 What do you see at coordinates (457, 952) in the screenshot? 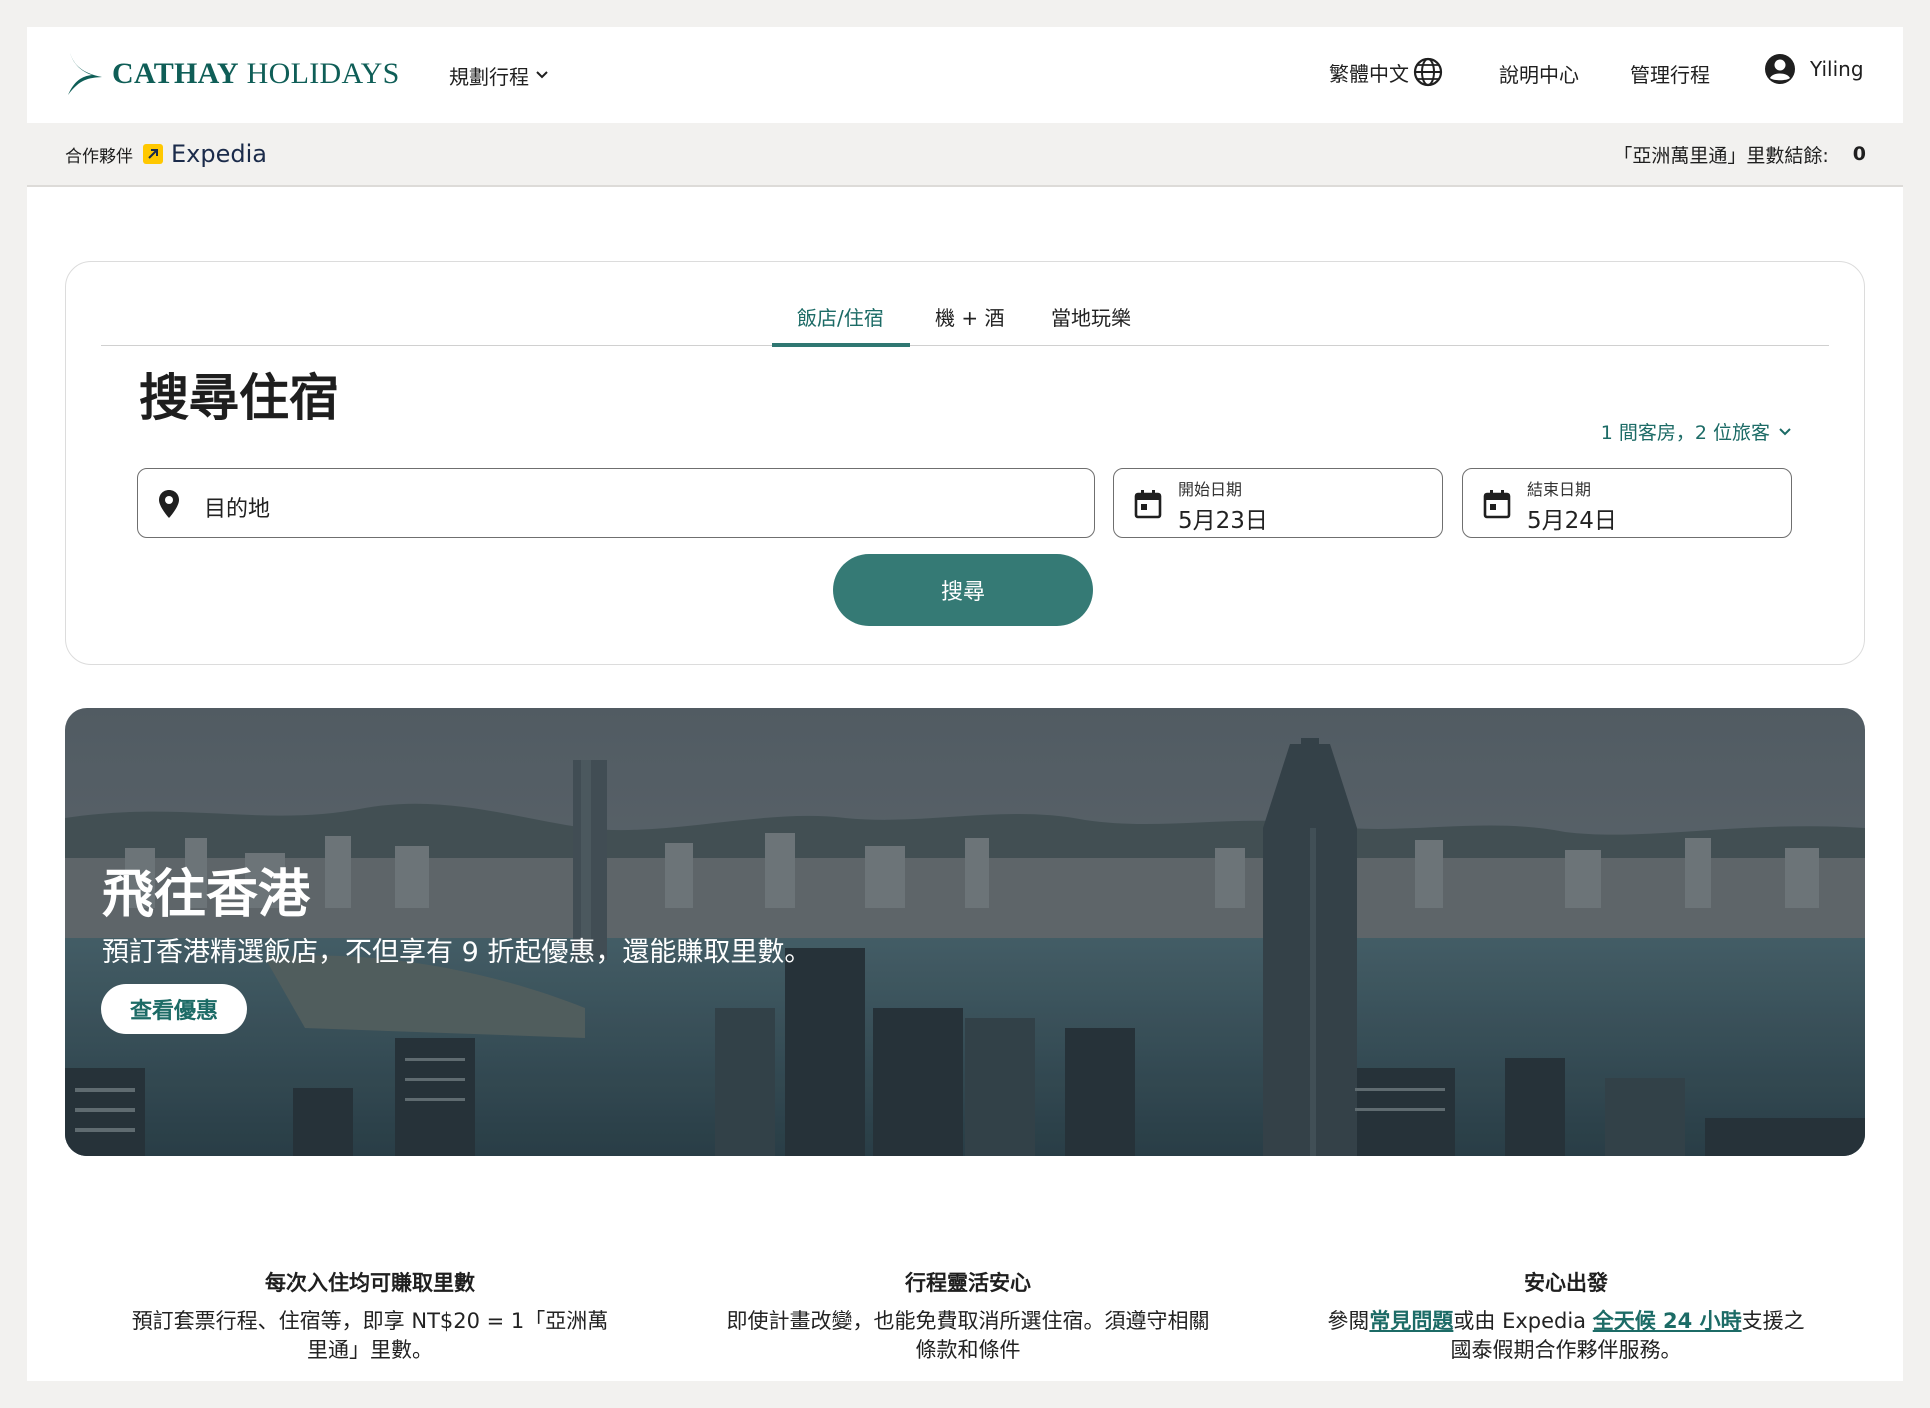
I see `banner-subtitle: 預訂香港精選飯店，不但享有 9 折起優惠，還能賺取里數。` at bounding box center [457, 952].